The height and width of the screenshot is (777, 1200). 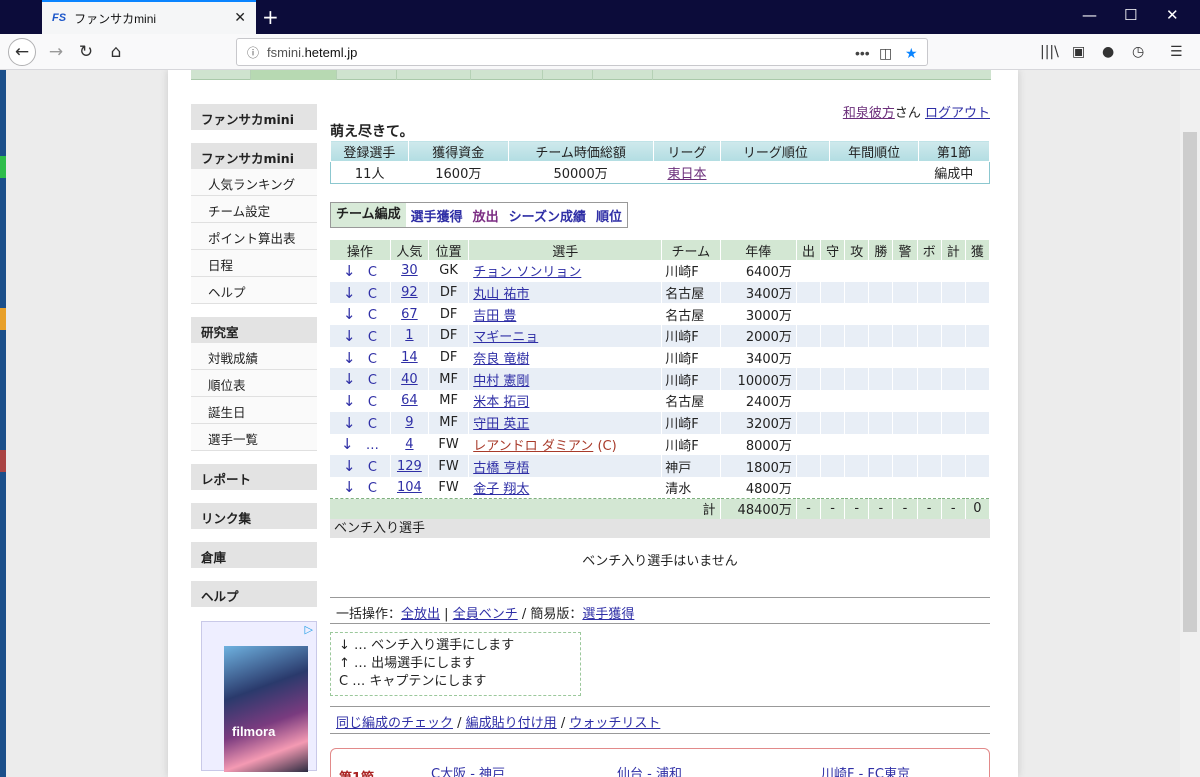 I want to click on sidebar-item-ranking: 人気ランキング, so click(x=254, y=182).